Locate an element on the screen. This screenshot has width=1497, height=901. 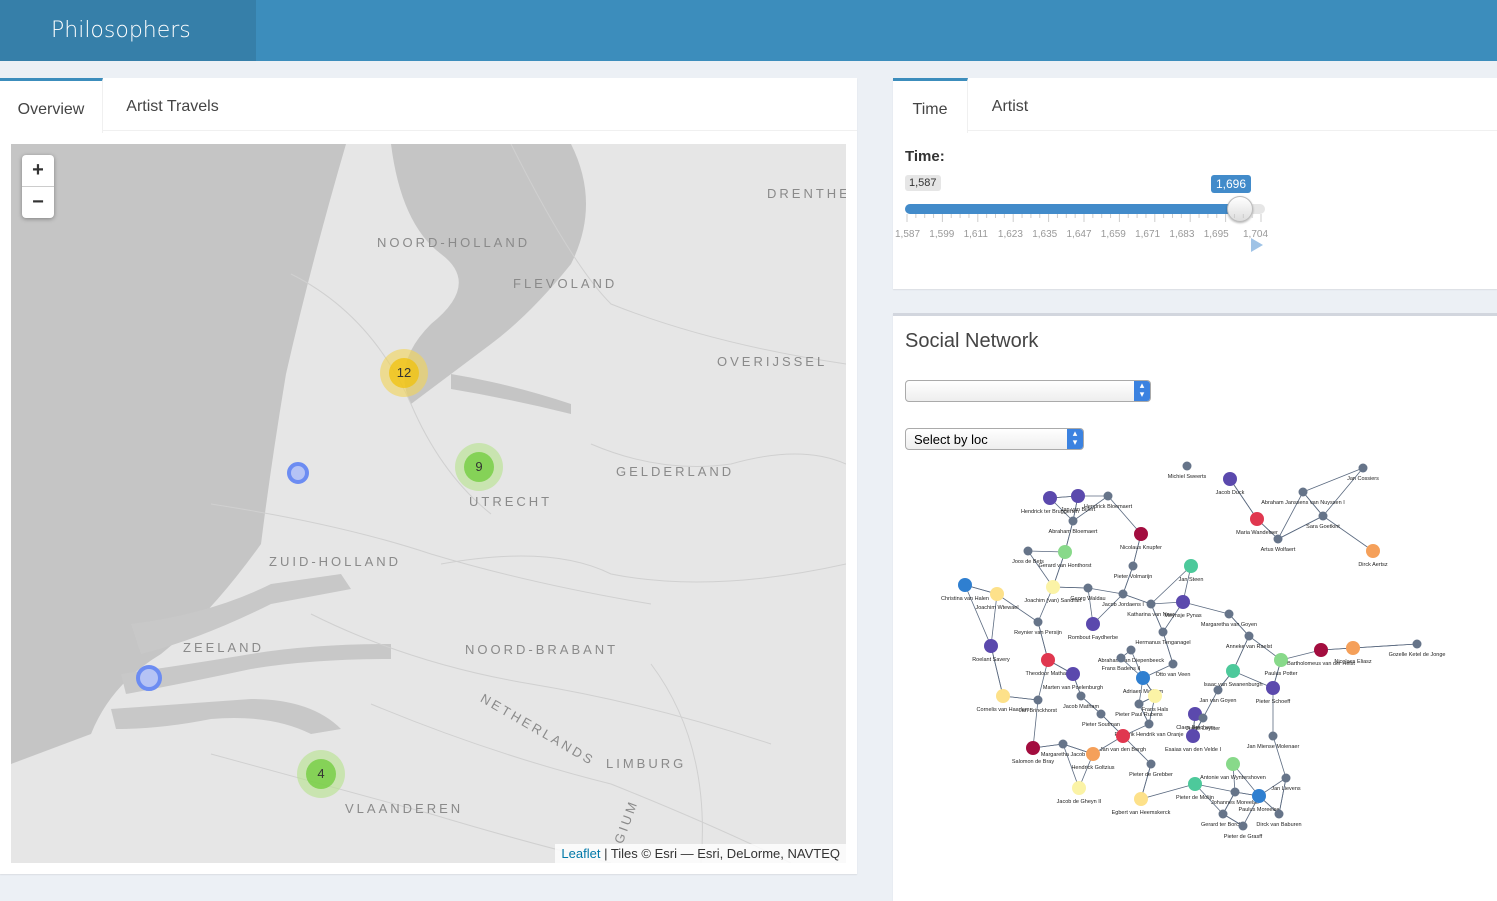
play-icon is located at coordinates (1257, 245).